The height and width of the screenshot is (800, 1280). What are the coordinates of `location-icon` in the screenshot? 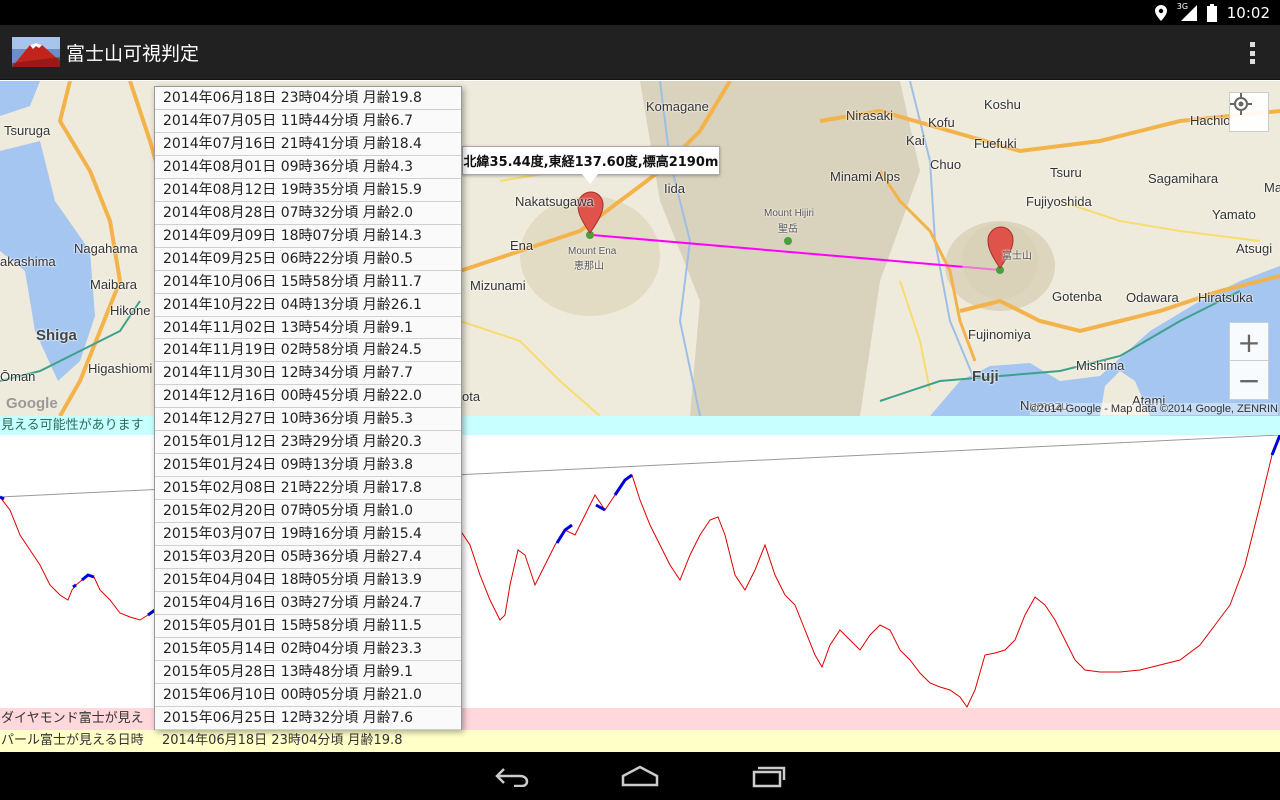 It's located at (1160, 12).